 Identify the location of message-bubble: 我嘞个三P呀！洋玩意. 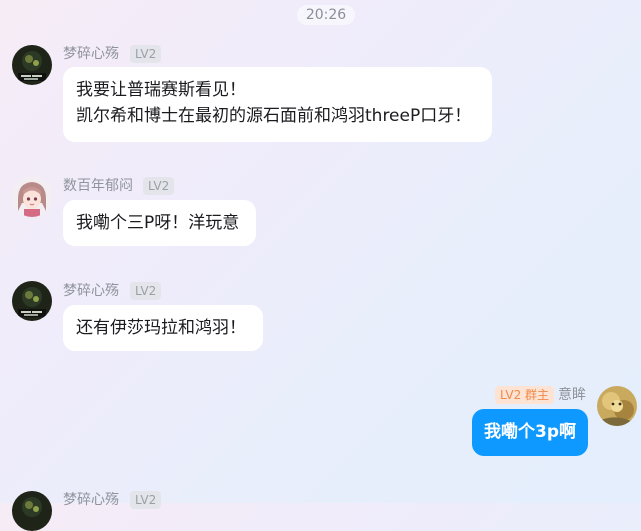
(159, 223).